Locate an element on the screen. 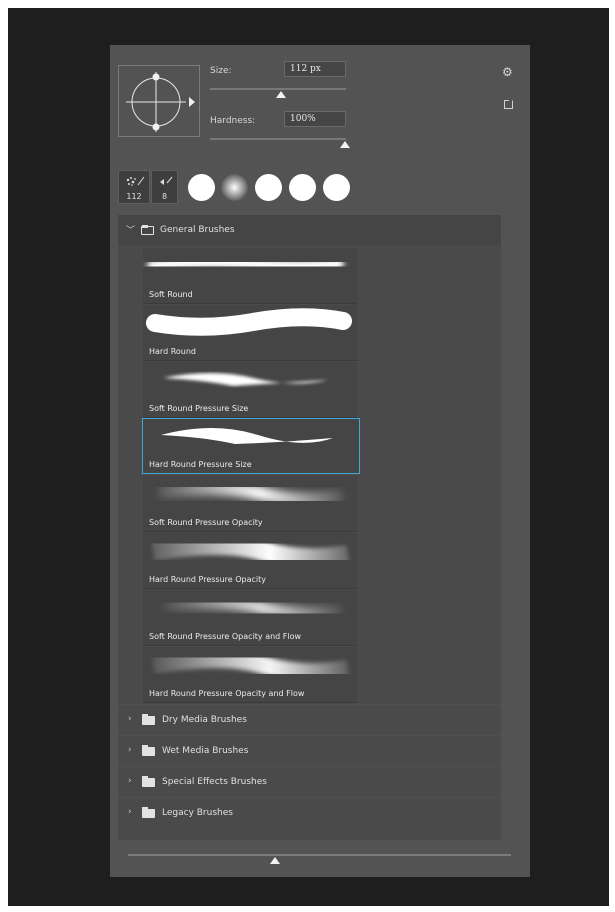  recent-brush-soft is located at coordinates (234, 187).